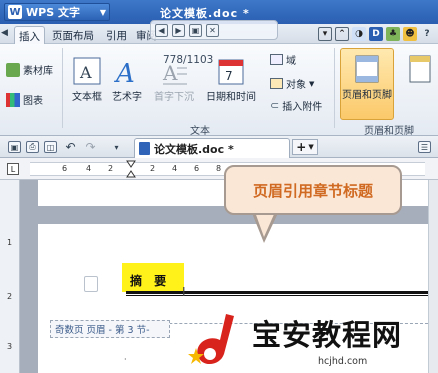  I want to click on user-icon: ☻, so click(410, 34).